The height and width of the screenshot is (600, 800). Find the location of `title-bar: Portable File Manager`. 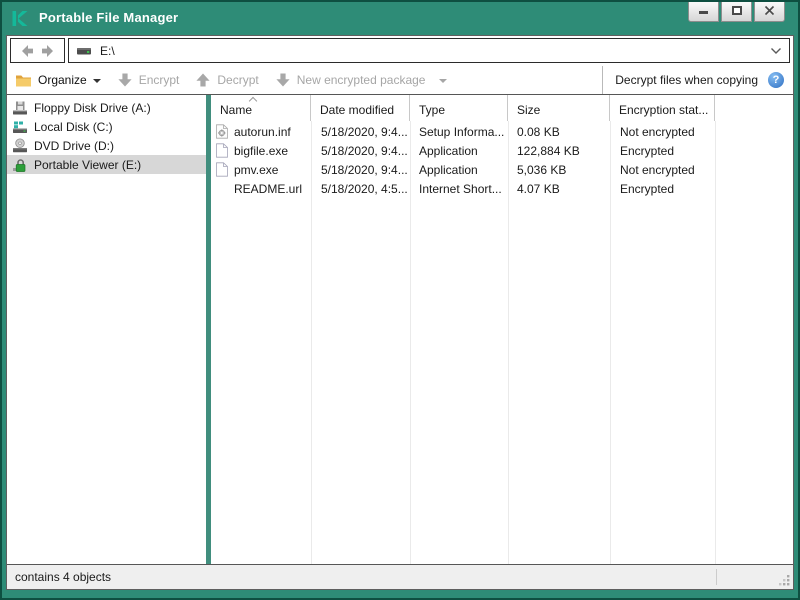

title-bar: Portable File Manager is located at coordinates (400, 18).